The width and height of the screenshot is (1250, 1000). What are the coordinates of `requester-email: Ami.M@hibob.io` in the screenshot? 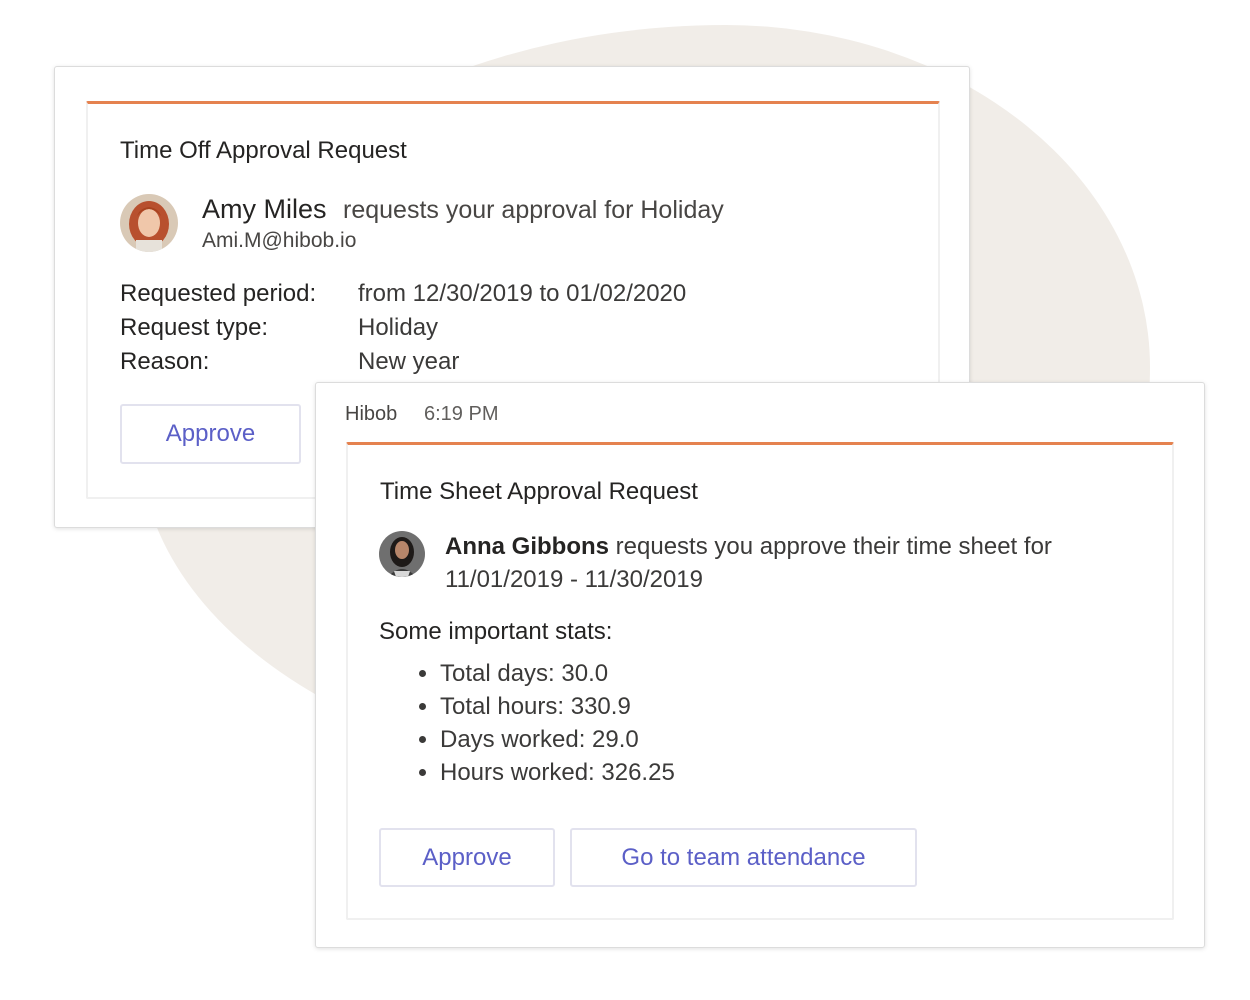 It's located at (279, 240).